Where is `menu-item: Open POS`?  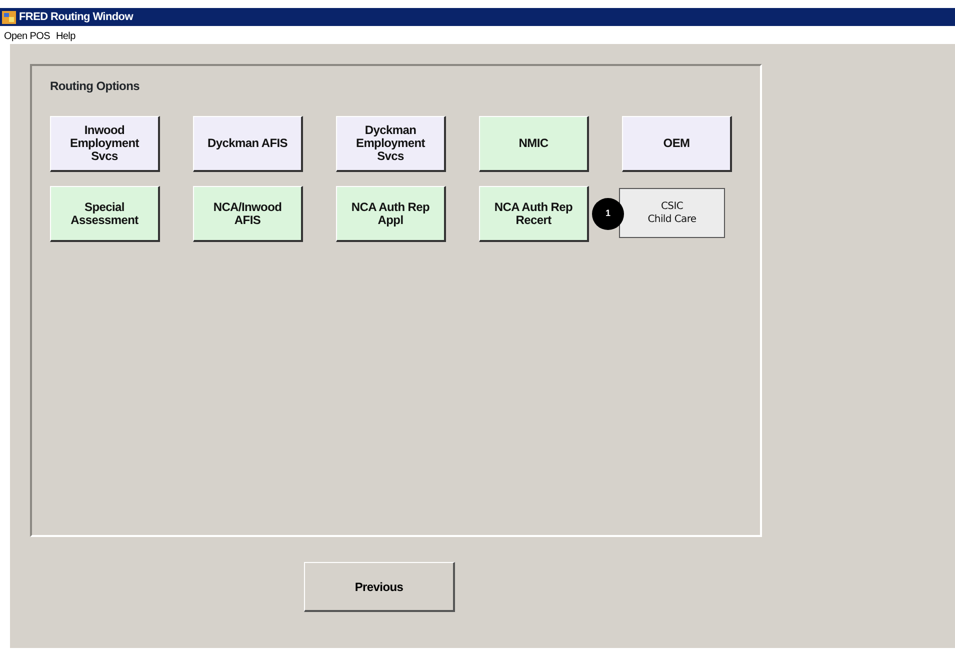
menu-item: Open POS is located at coordinates (27, 36).